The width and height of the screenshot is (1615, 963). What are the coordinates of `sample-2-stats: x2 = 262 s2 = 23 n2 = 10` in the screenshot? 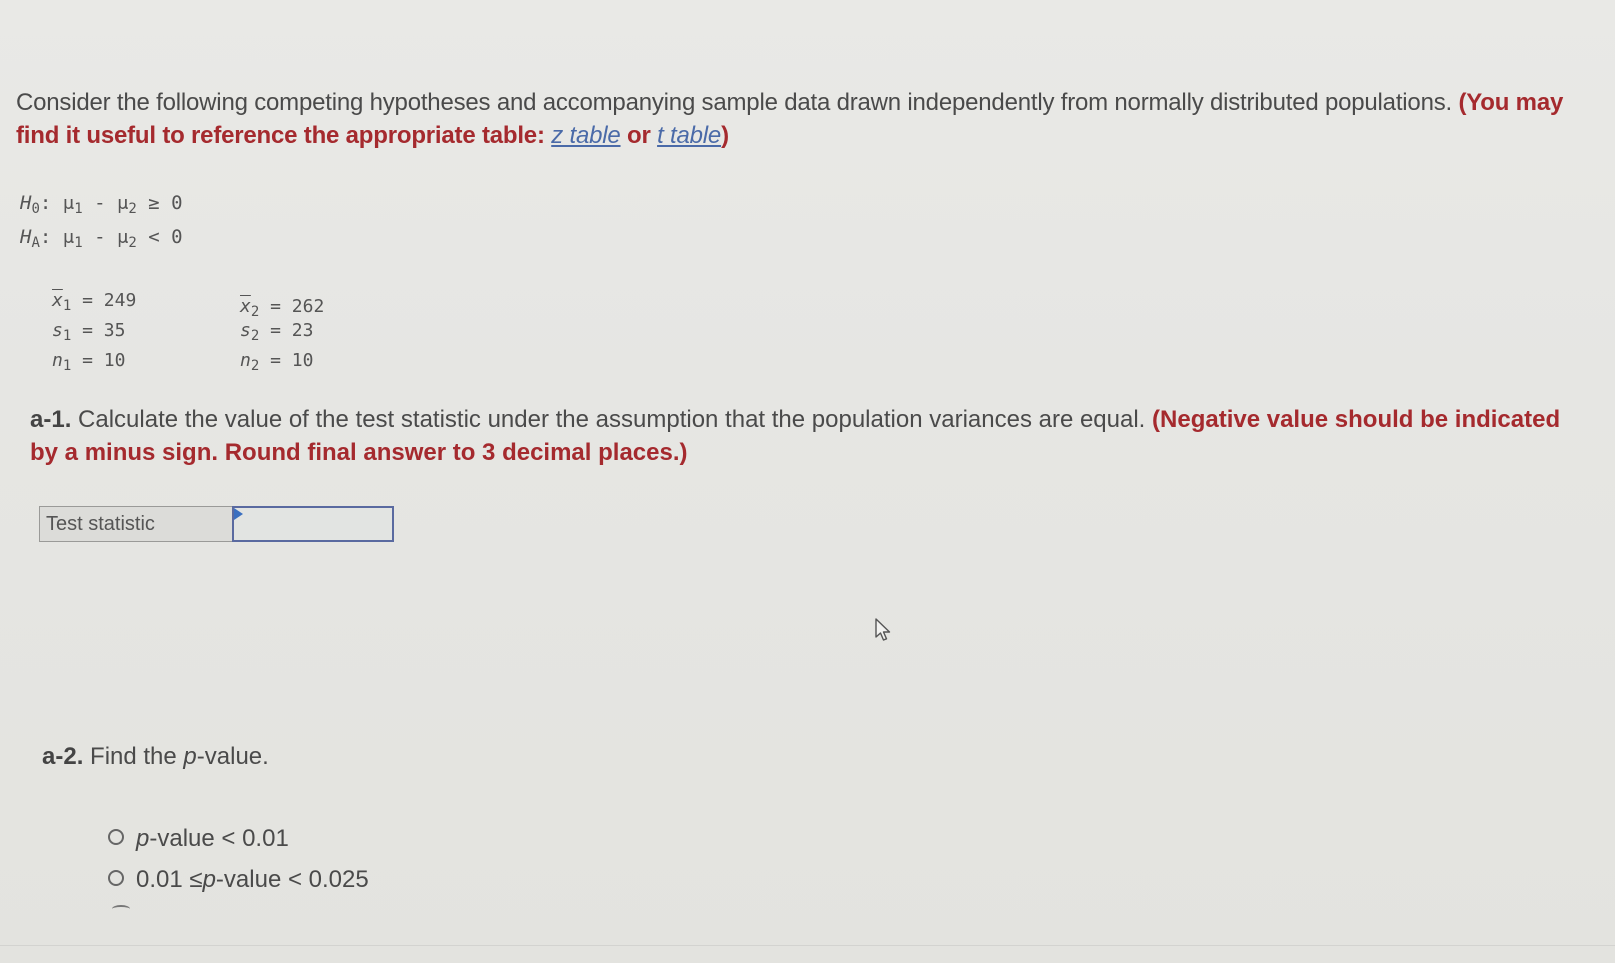 It's located at (282, 334).